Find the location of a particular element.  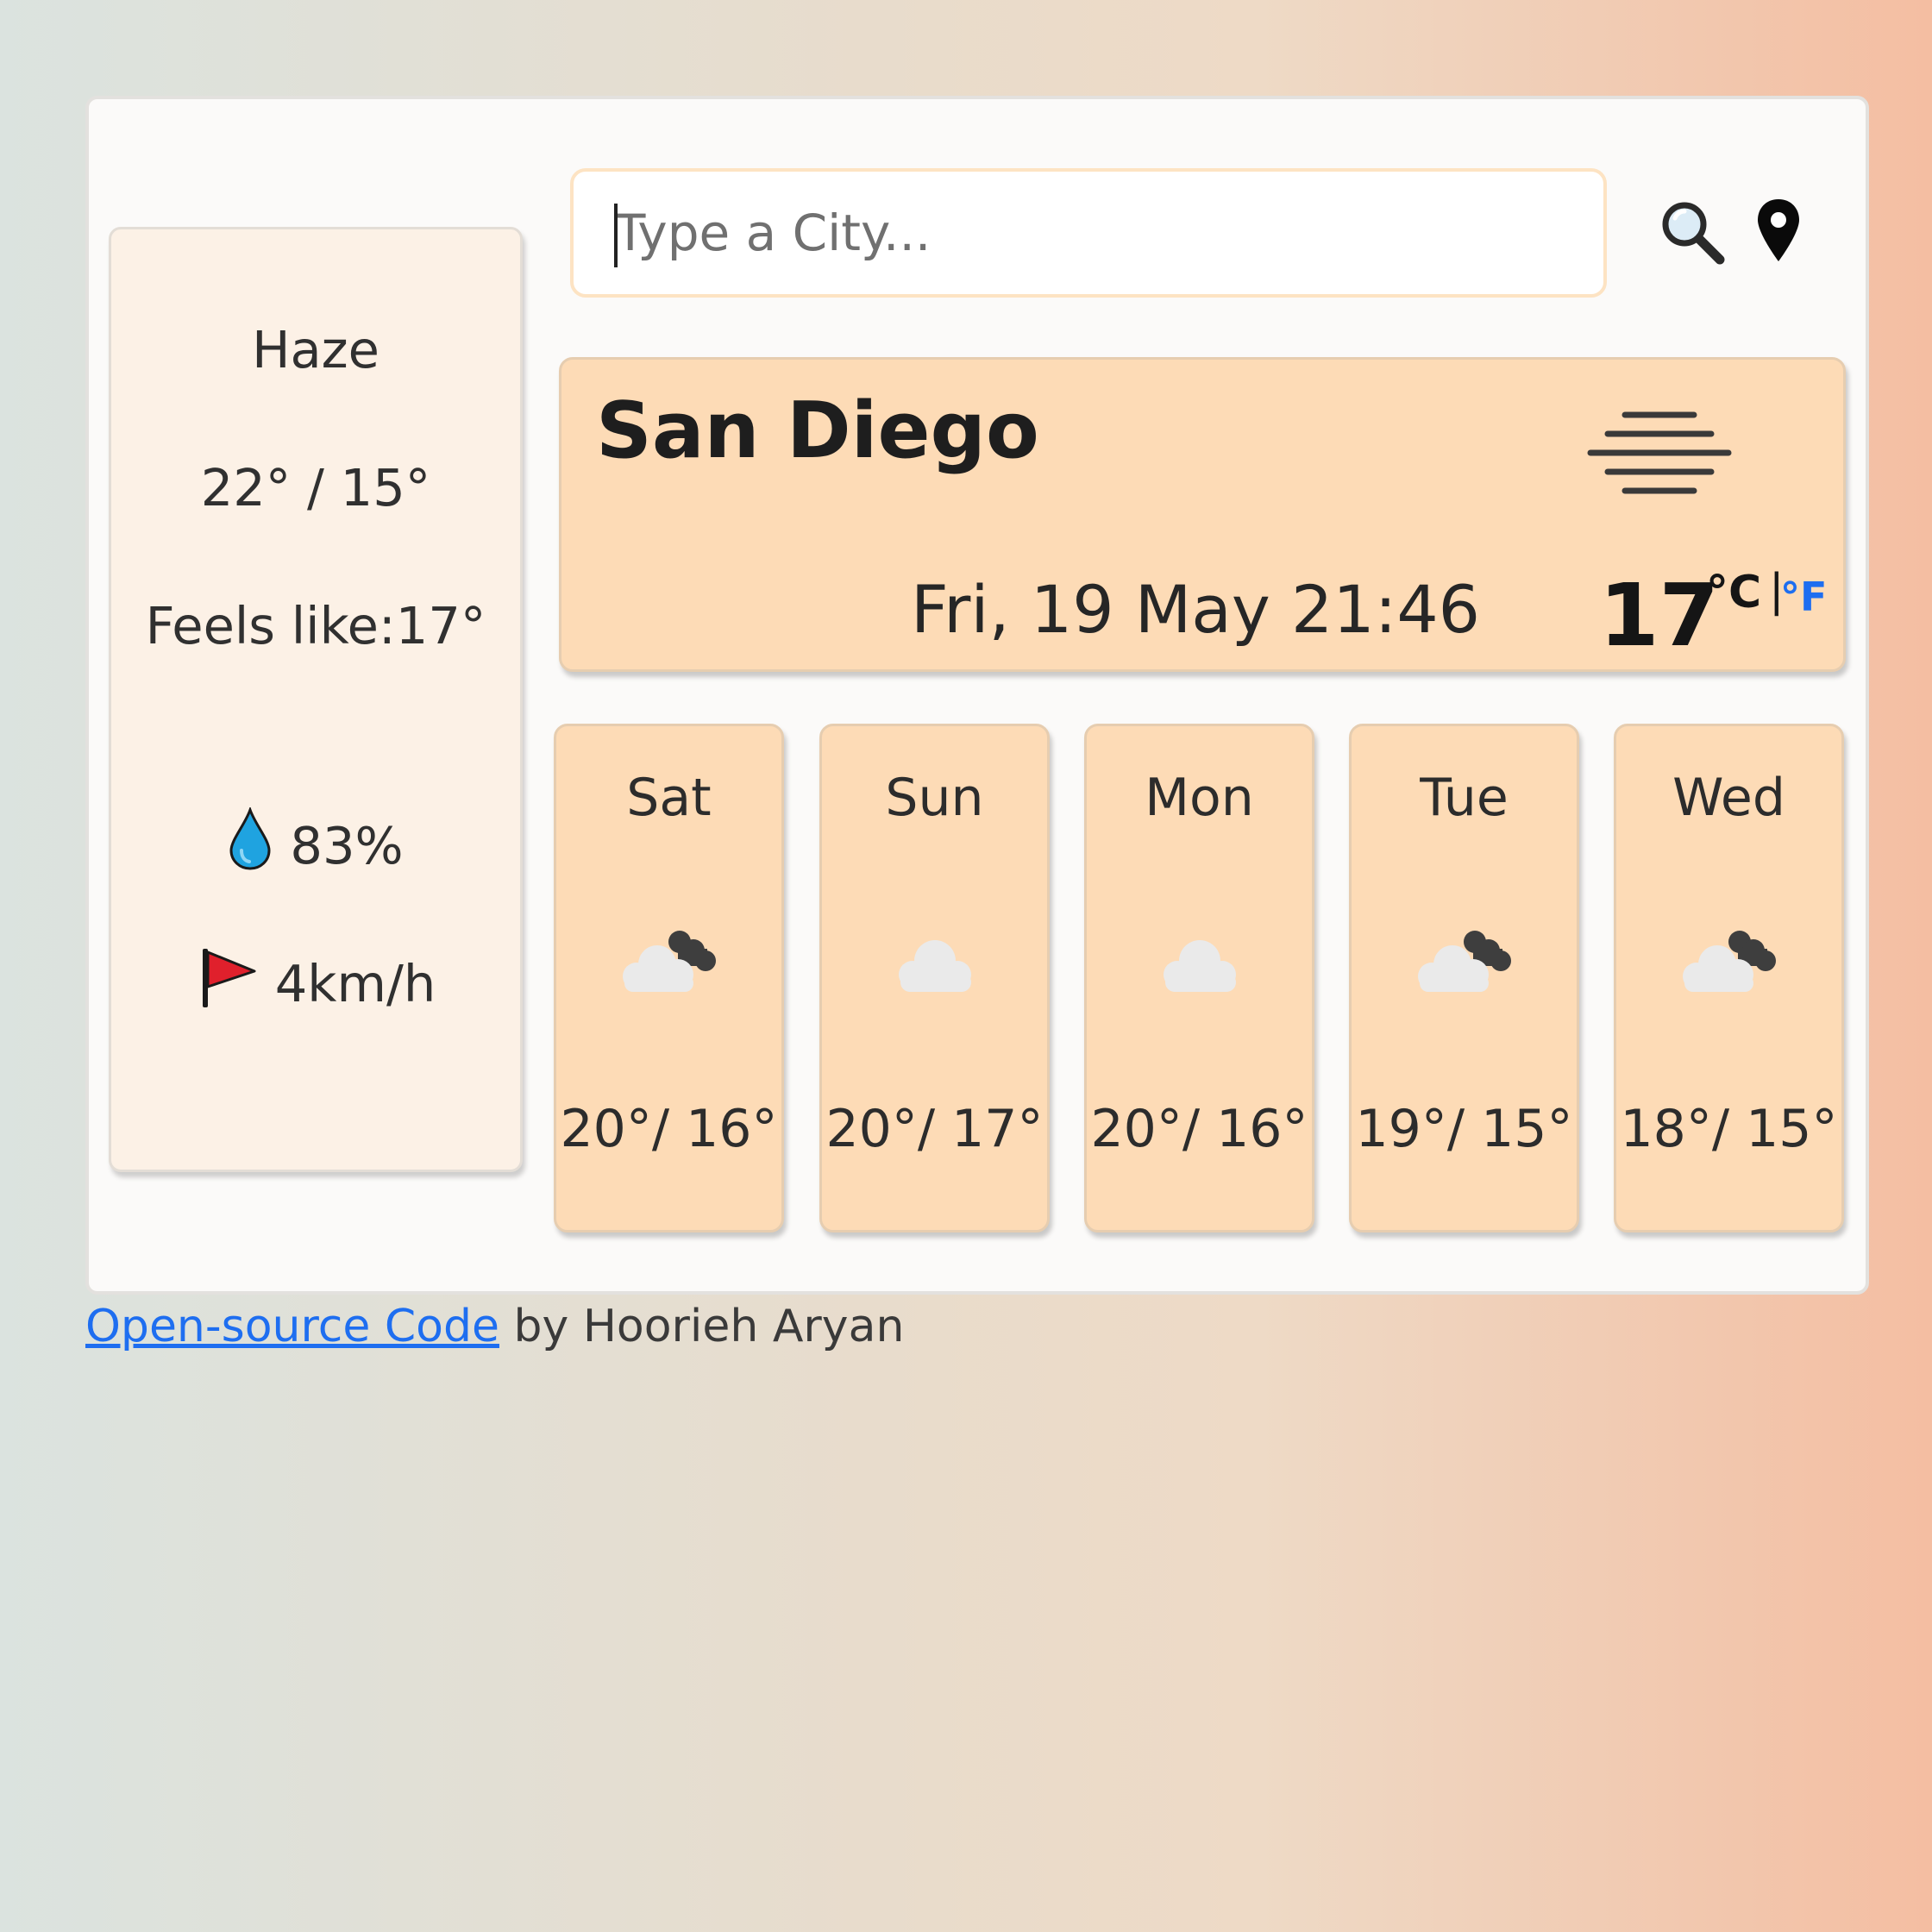

wind-speed-value: 4km/h is located at coordinates (355, 983).